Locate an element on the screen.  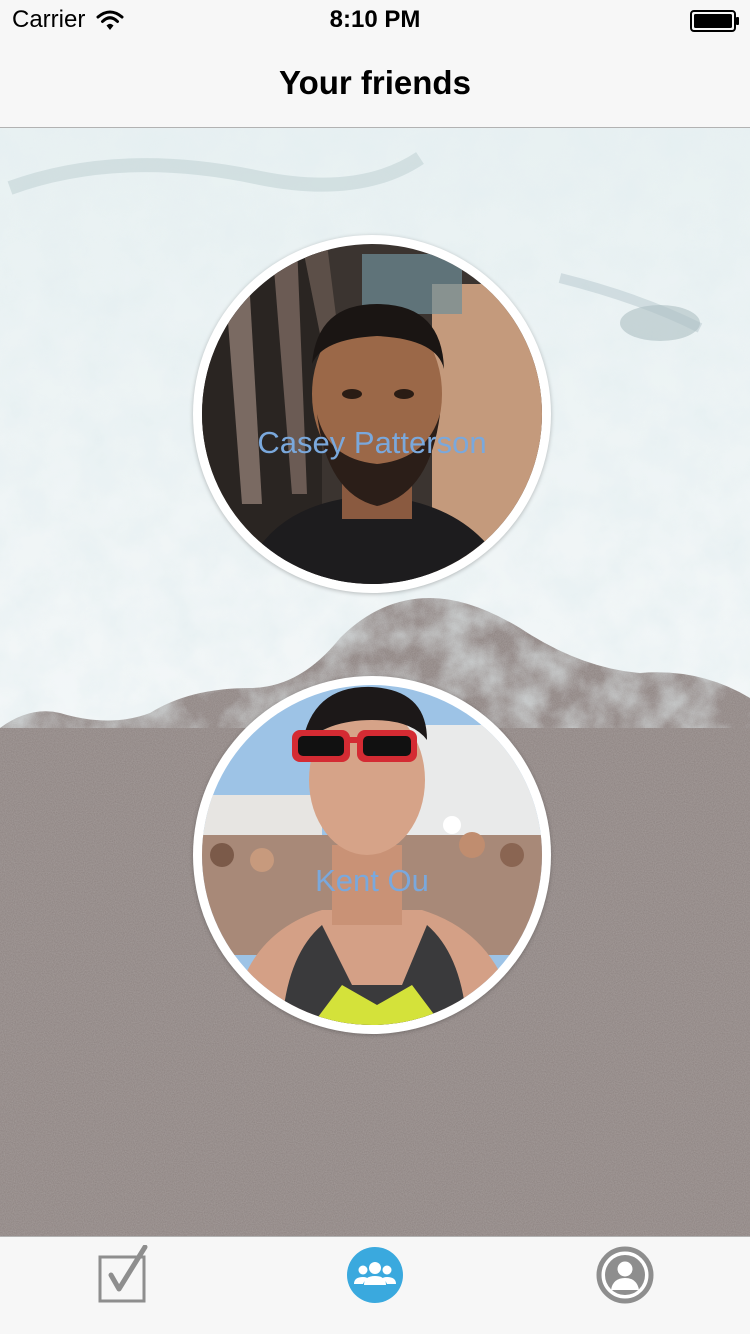
friend-name: Kent Ou is located at coordinates (372, 880).